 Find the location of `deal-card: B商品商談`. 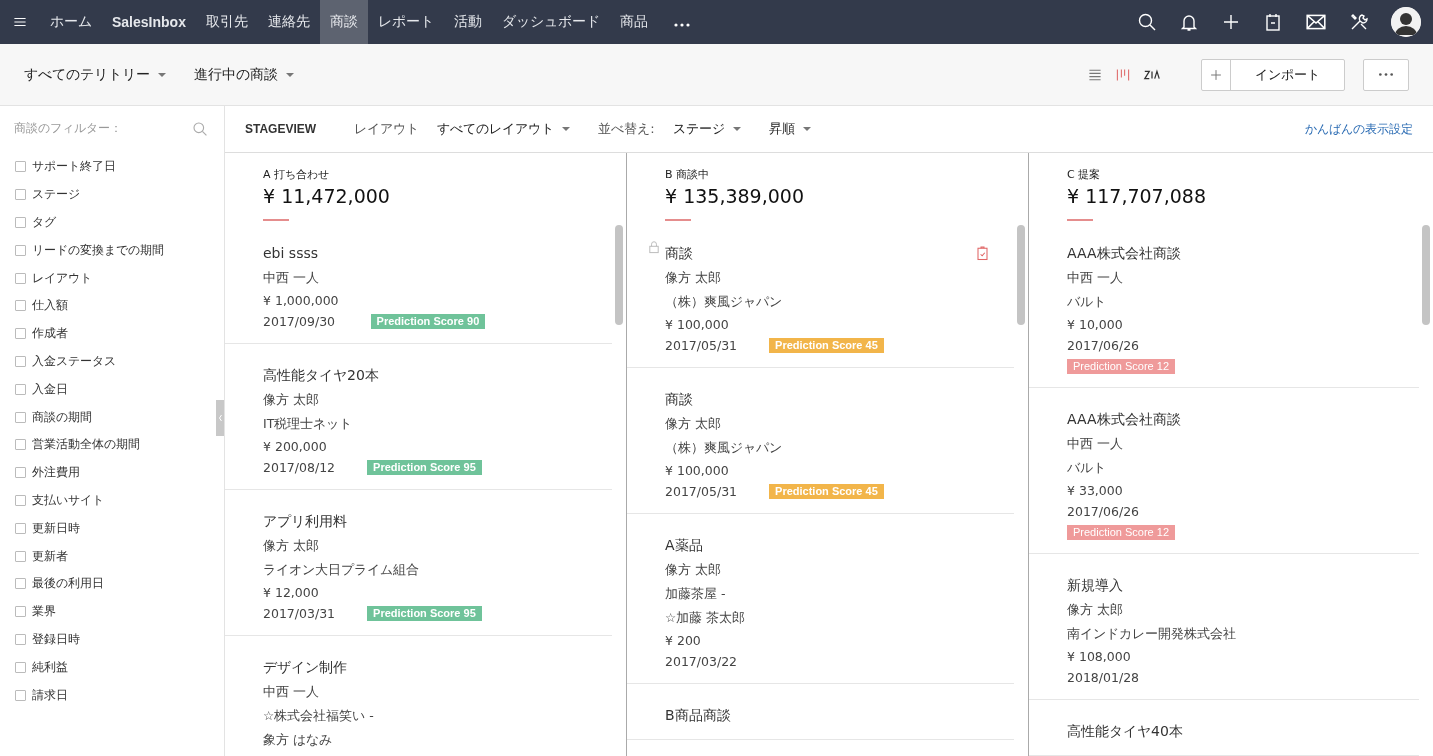

deal-card: B商品商談 is located at coordinates (820, 712).